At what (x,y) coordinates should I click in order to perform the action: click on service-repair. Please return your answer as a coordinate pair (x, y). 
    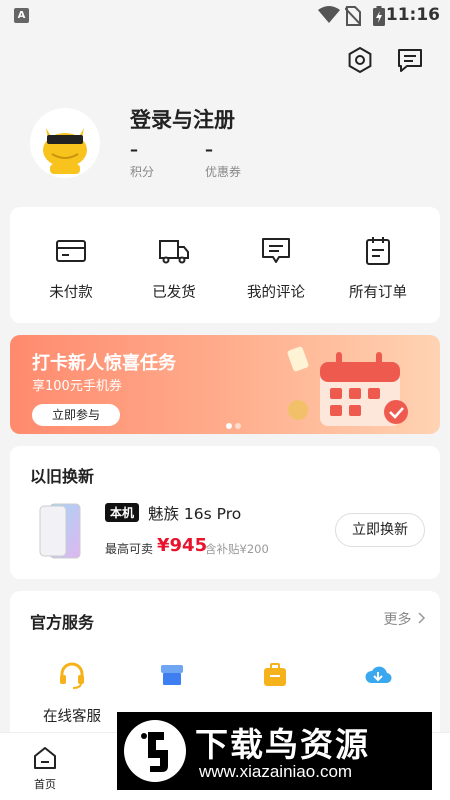
    Looking at the image, I should click on (275, 677).